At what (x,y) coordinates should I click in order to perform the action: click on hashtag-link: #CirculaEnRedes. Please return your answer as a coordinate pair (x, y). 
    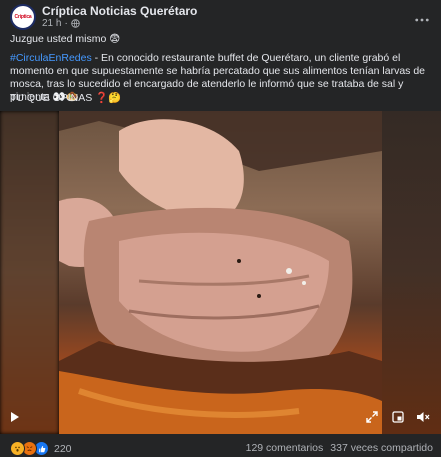
    Looking at the image, I should click on (51, 58).